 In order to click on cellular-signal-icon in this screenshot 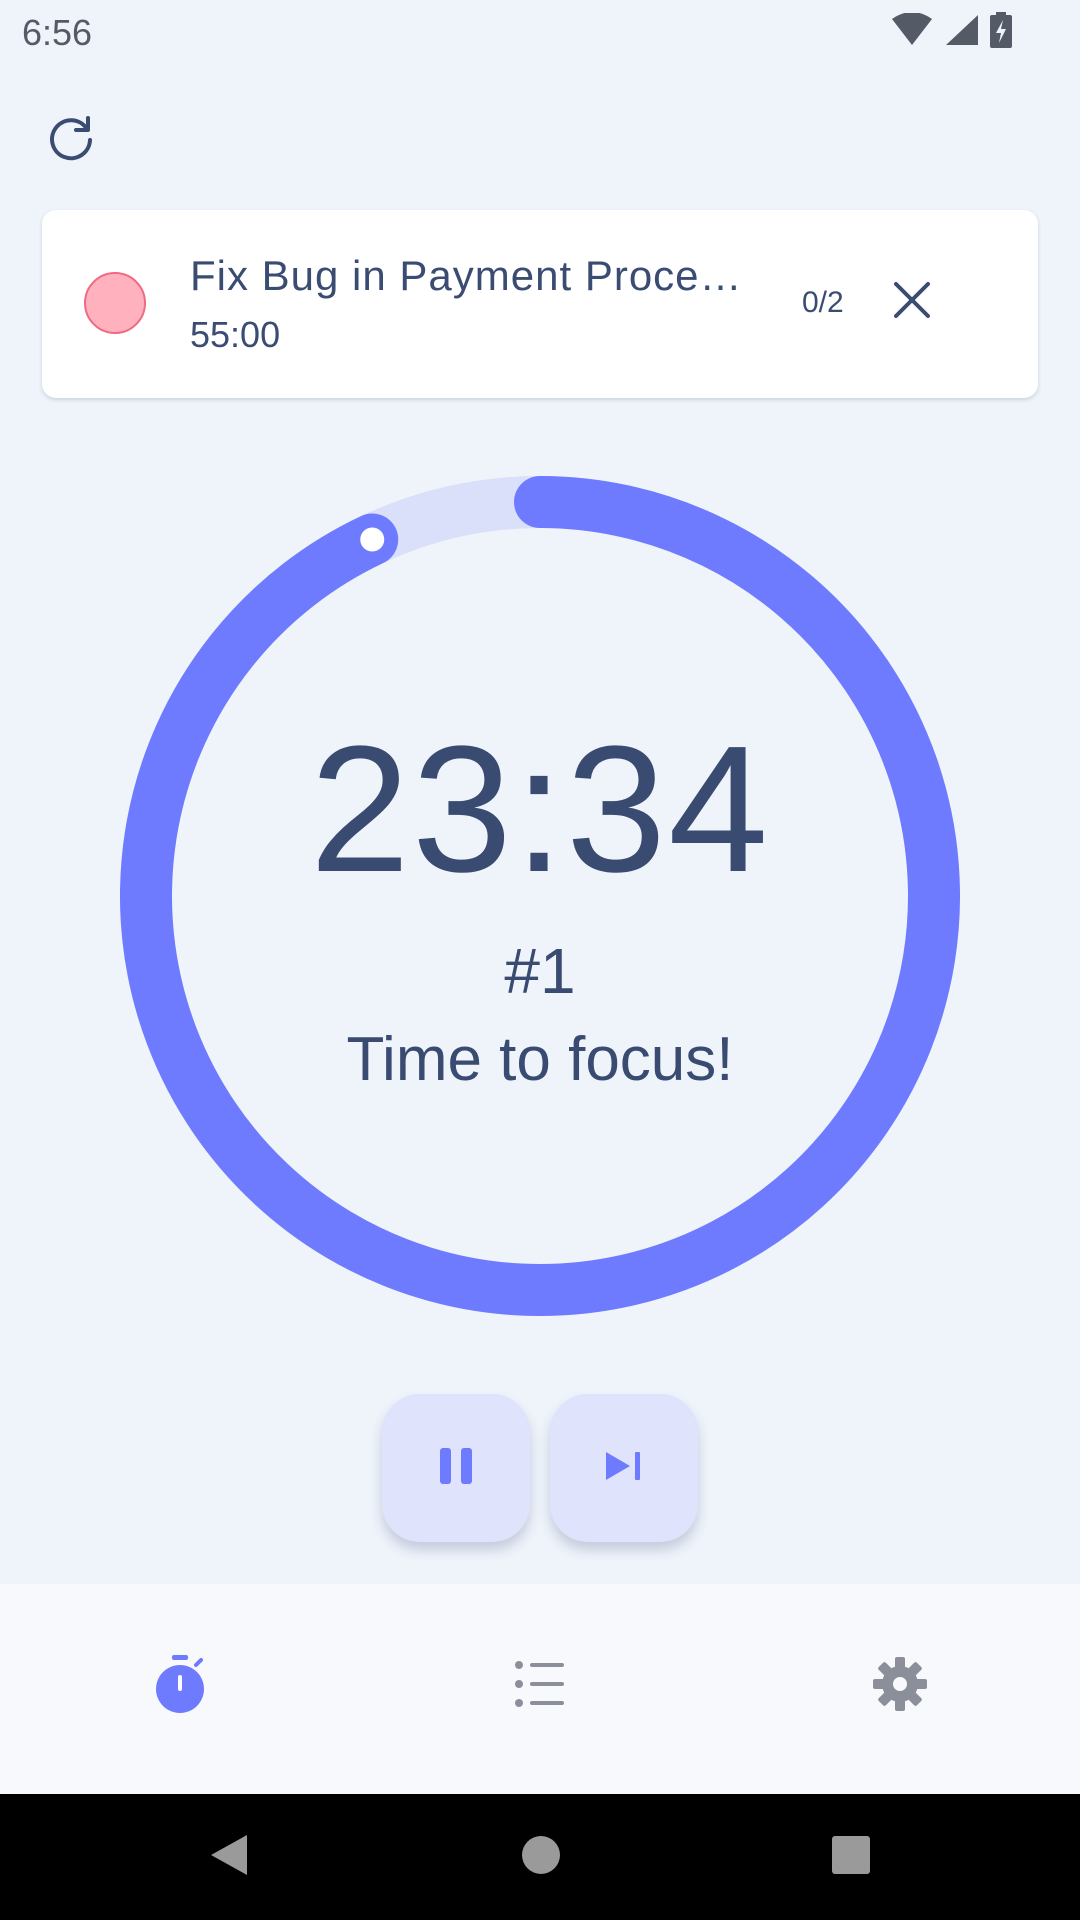, I will do `click(962, 30)`.